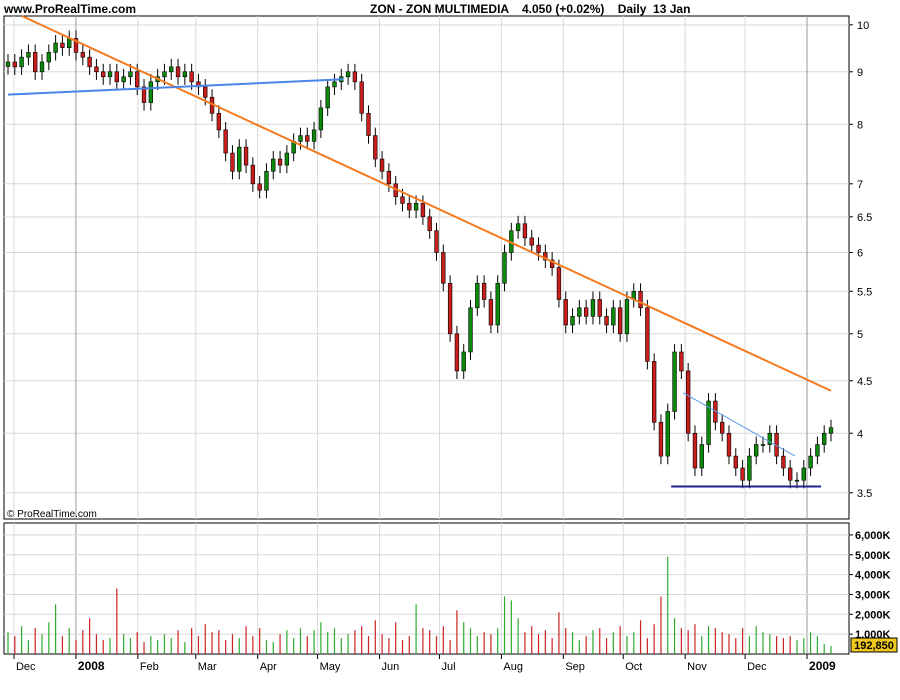  Describe the element at coordinates (864, 382) in the screenshot. I see `y-tick-label: 4.5` at that location.